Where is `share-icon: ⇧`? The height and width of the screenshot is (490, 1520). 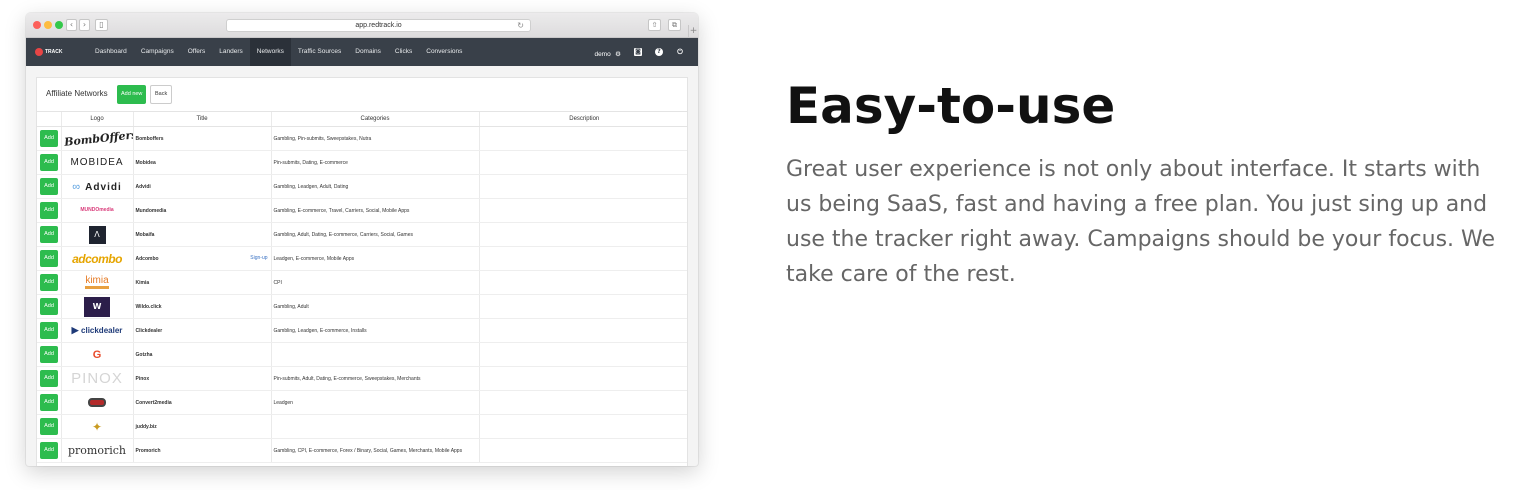
share-icon: ⇧ is located at coordinates (654, 25).